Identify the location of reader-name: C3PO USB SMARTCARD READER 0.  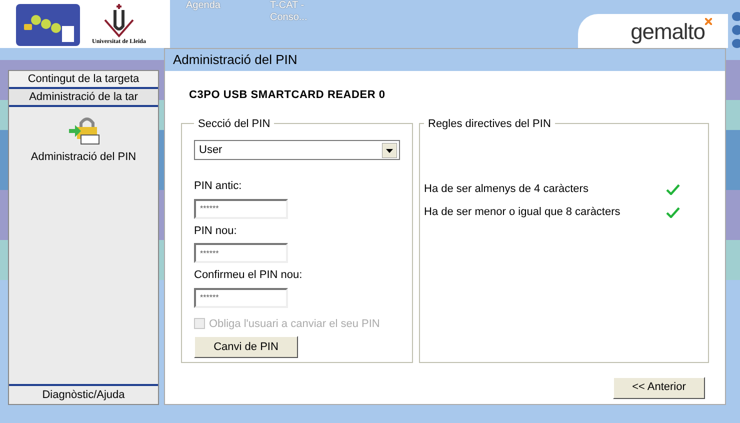
(287, 95).